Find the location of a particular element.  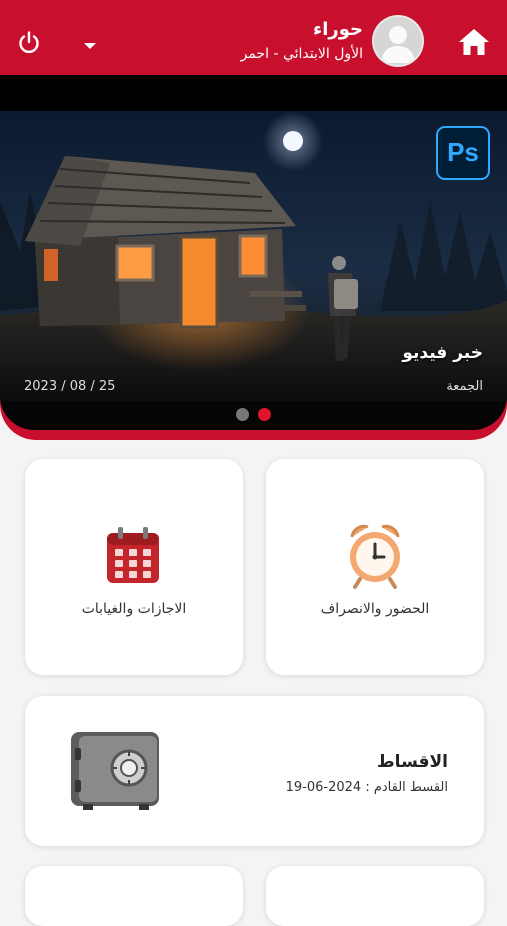

home-icon is located at coordinates (474, 42).